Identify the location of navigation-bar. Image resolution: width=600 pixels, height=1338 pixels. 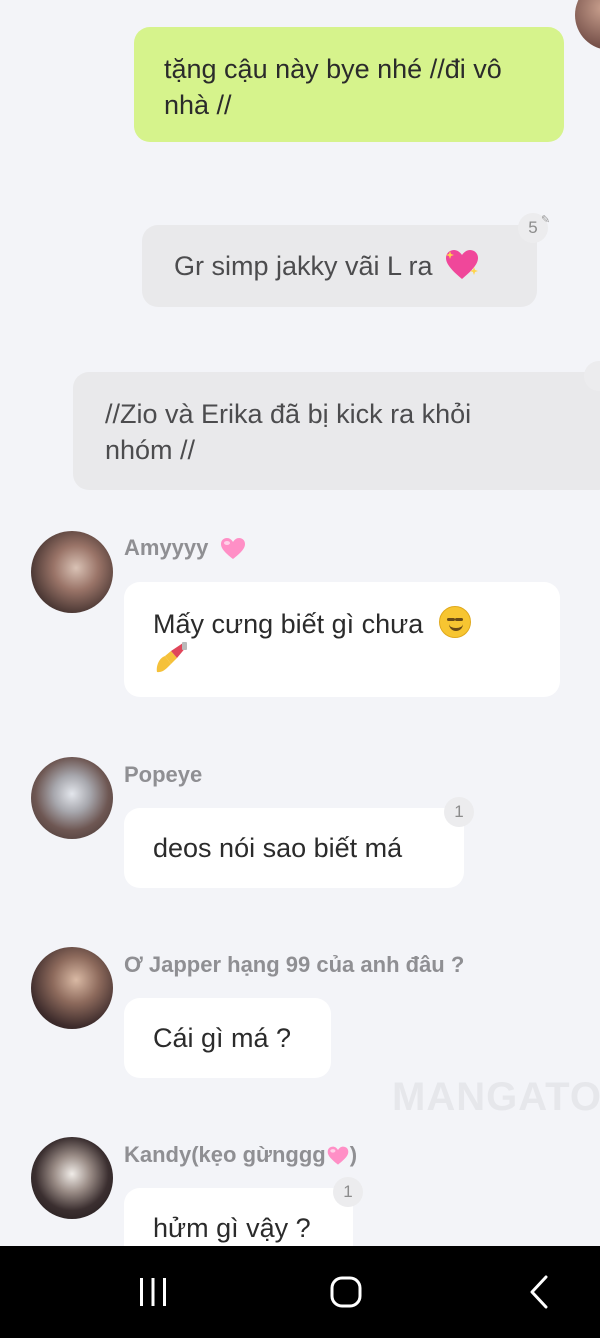
(300, 1292).